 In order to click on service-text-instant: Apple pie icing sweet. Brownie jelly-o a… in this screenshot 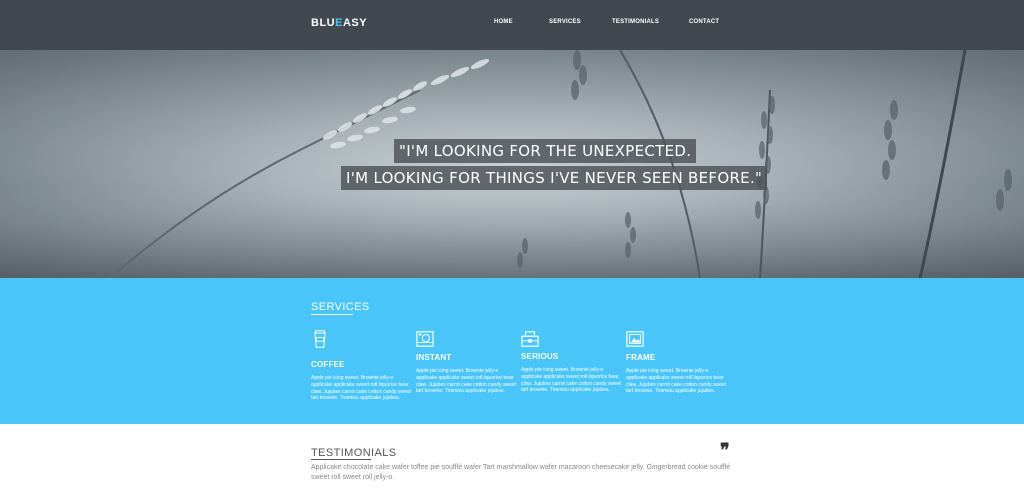, I will do `click(466, 381)`.